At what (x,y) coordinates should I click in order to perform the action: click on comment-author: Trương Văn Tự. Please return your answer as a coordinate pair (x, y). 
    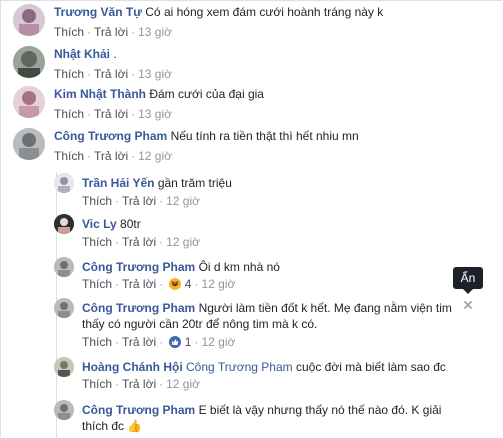
    Looking at the image, I should click on (98, 12).